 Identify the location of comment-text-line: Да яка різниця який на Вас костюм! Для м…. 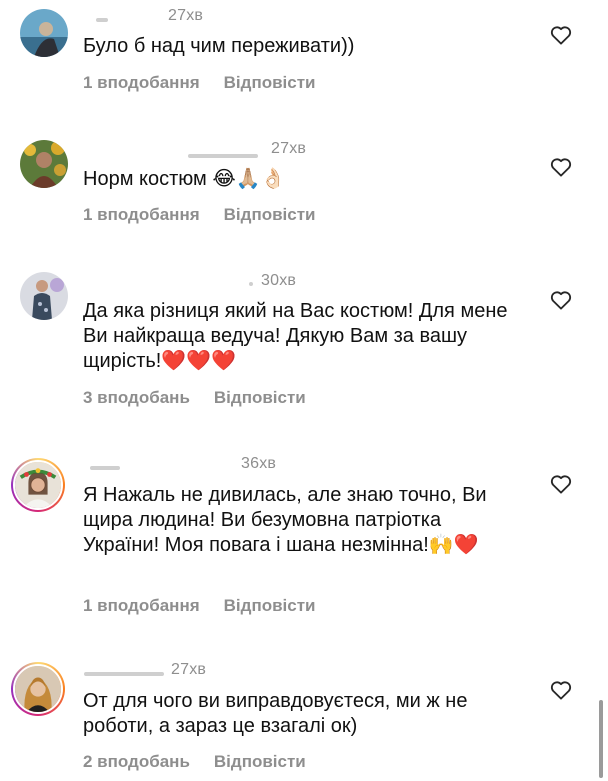
(295, 336).